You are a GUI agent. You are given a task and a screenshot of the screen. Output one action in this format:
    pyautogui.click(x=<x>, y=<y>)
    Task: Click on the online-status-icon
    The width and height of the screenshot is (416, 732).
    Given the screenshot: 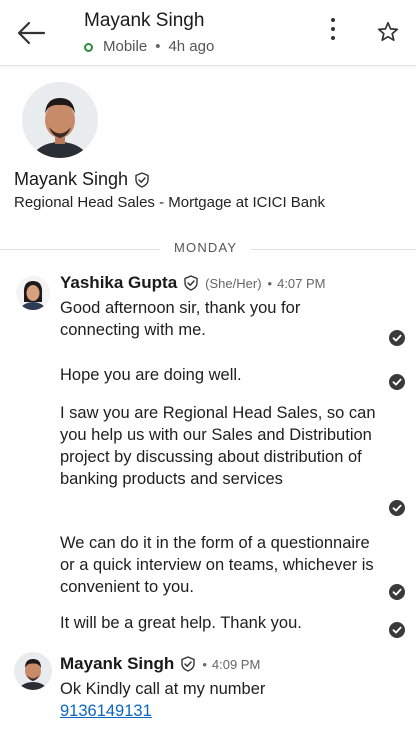 What is the action you would take?
    pyautogui.click(x=88, y=47)
    